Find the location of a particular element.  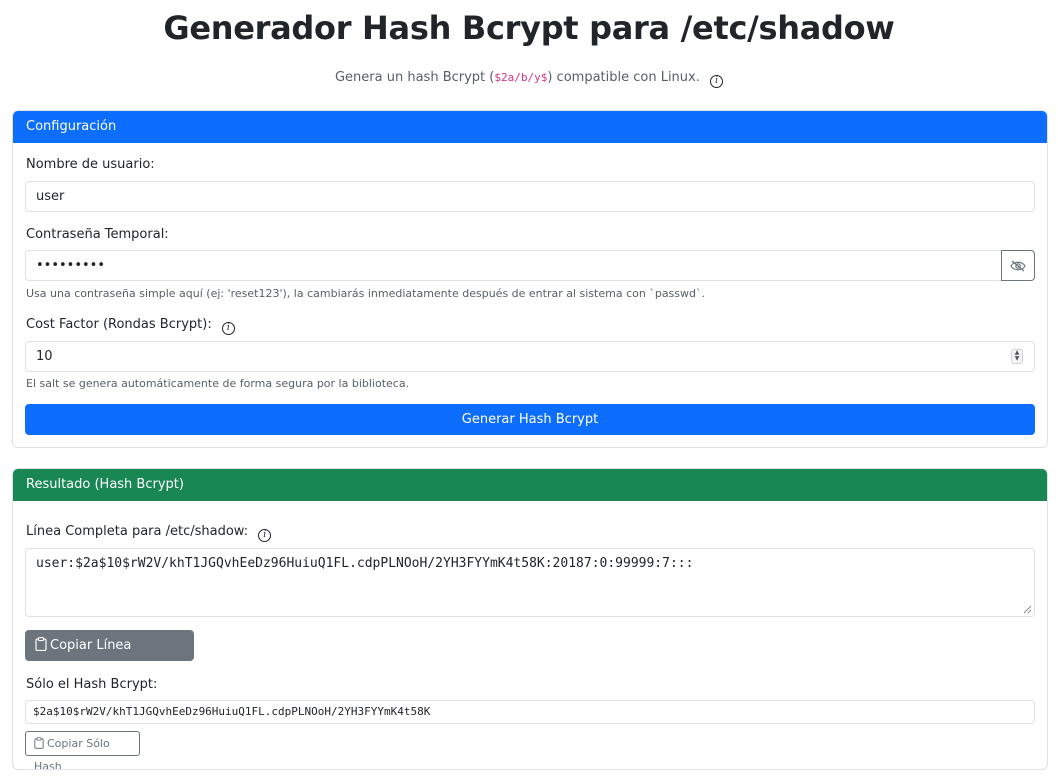

subtitle-suffix: ) compatible con Linux. is located at coordinates (623, 77).